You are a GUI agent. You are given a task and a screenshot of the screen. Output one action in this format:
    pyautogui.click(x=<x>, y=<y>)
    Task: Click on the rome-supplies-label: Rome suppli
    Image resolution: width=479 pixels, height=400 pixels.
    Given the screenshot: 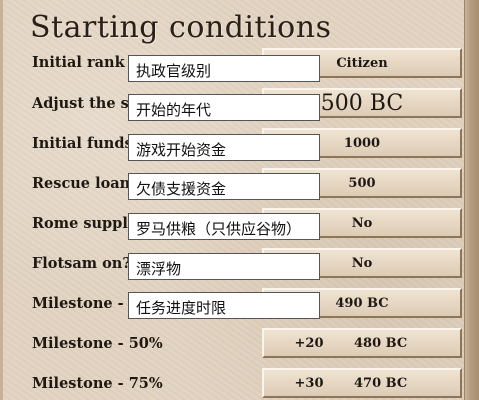 What is the action you would take?
    pyautogui.click(x=83, y=223)
    